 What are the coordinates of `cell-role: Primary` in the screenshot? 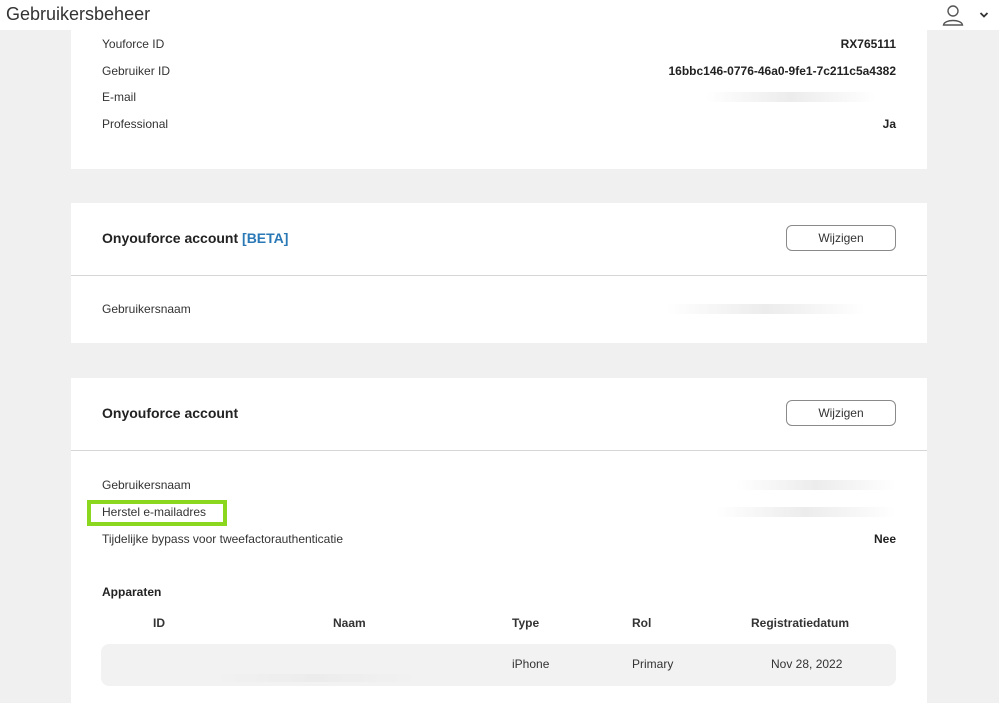 It's located at (653, 664).